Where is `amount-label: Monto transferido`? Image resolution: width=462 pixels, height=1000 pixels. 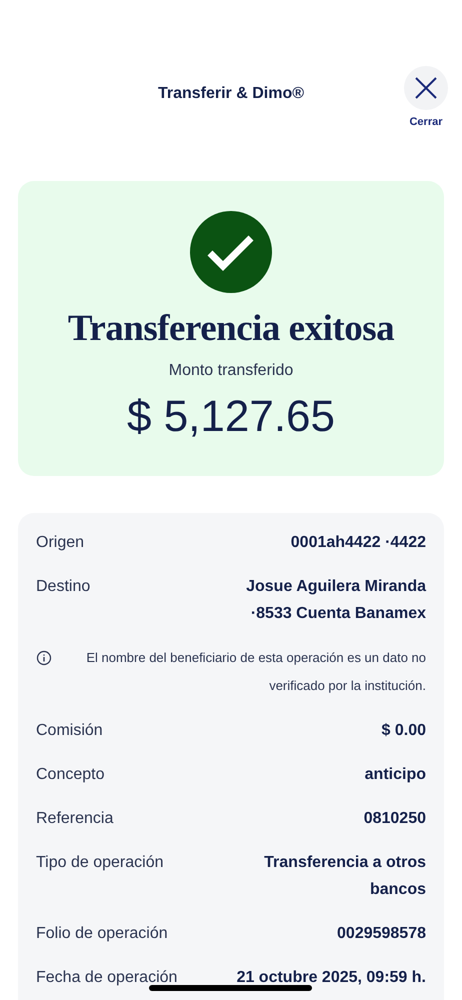
amount-label: Monto transferido is located at coordinates (231, 371).